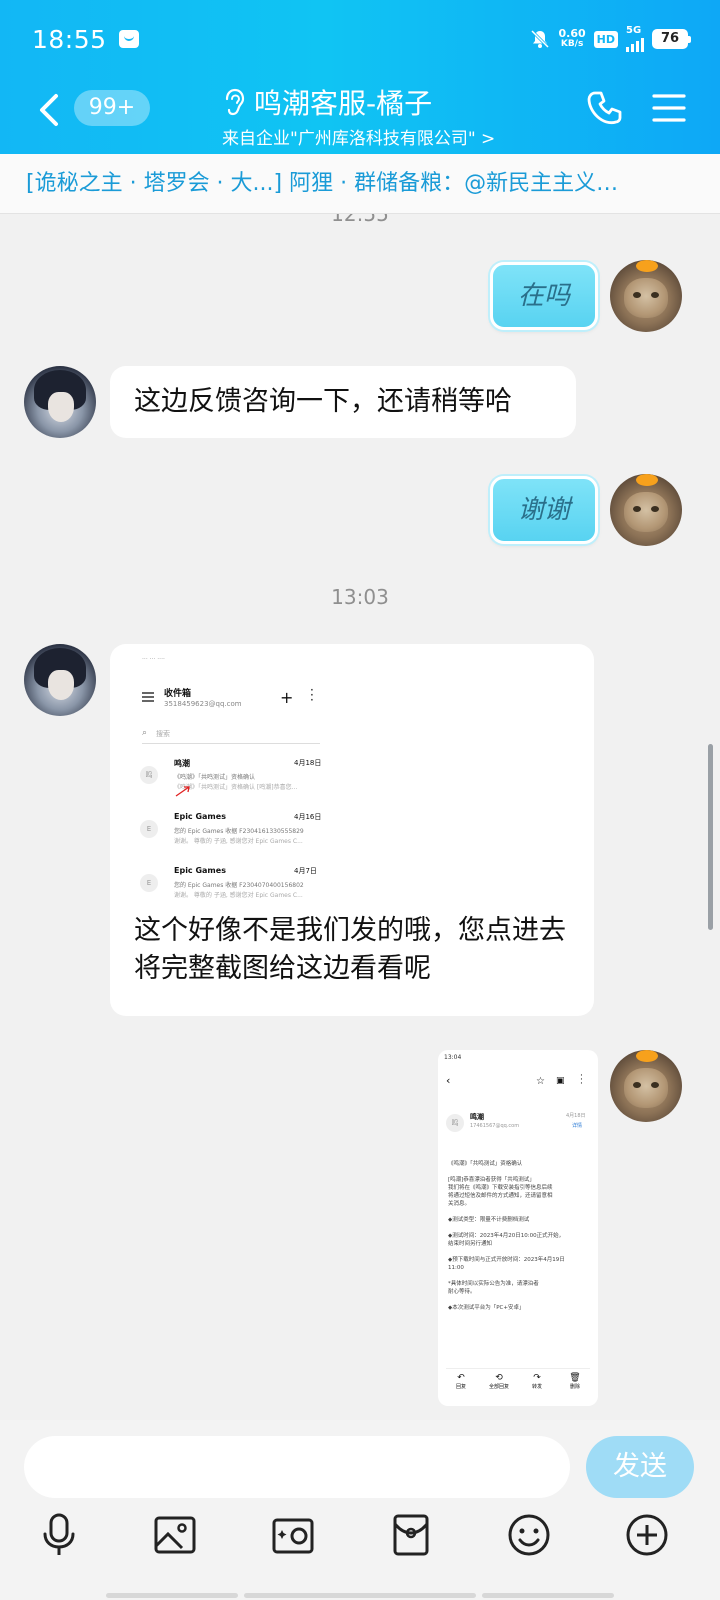  I want to click on message-bubble-sent: 在吗, so click(544, 296).